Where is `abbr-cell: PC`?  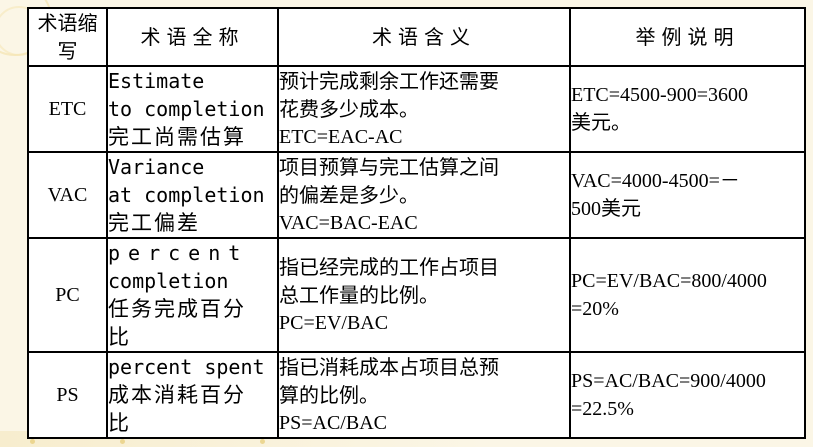
abbr-cell: PC is located at coordinates (67, 295).